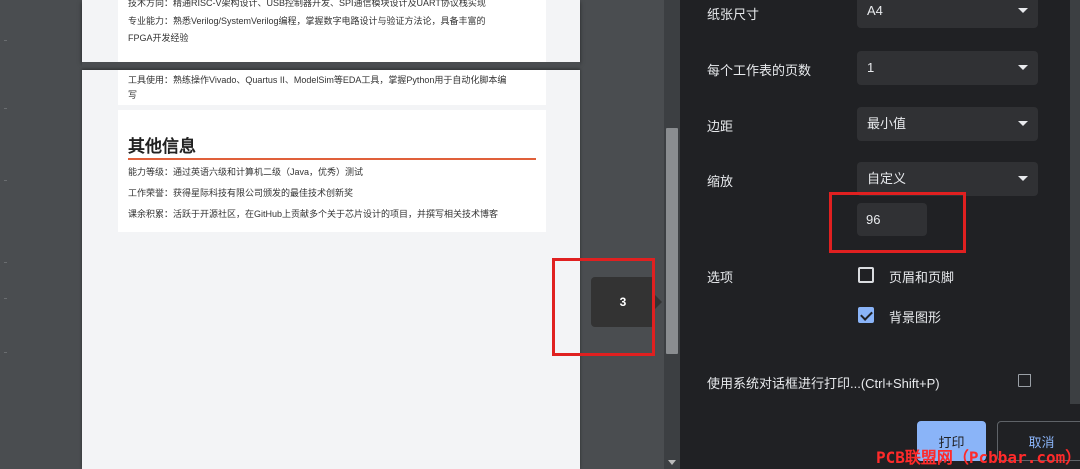  Describe the element at coordinates (978, 457) in the screenshot. I see `watermark-text: PCB联盟网（Pcbbar.com）` at that location.